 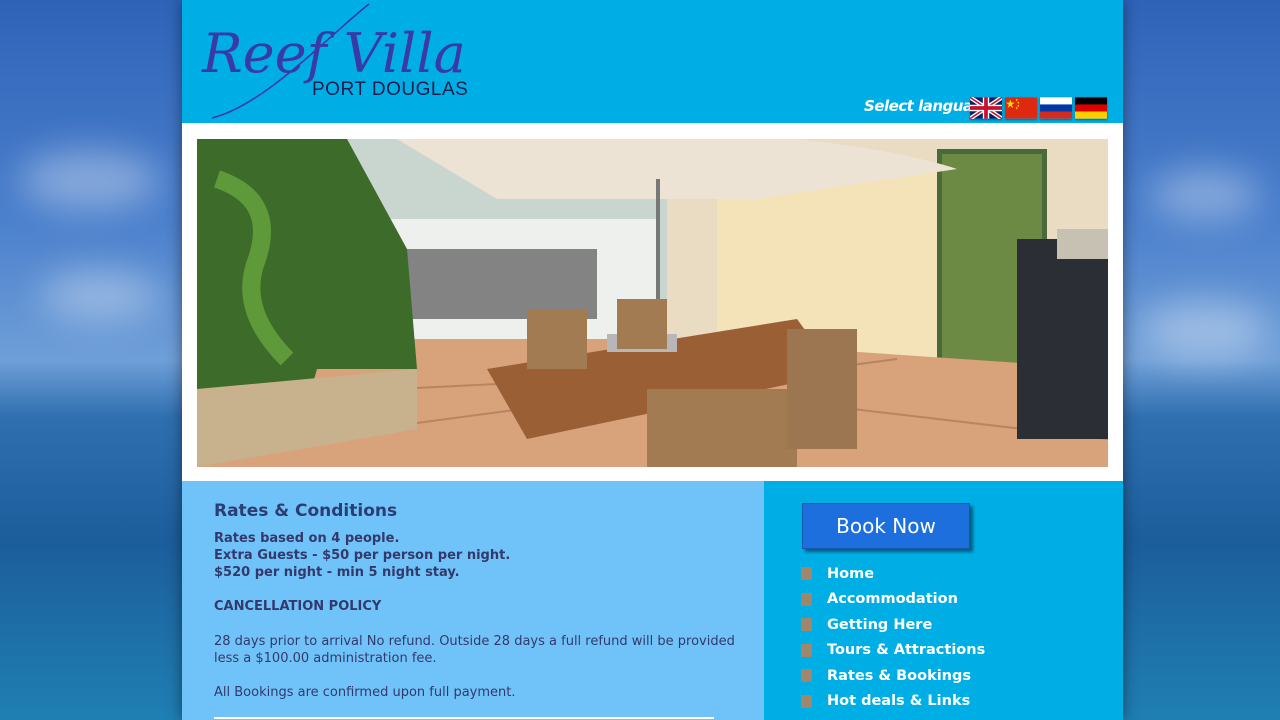 What do you see at coordinates (1021, 108) in the screenshot?
I see `china-flag-icon` at bounding box center [1021, 108].